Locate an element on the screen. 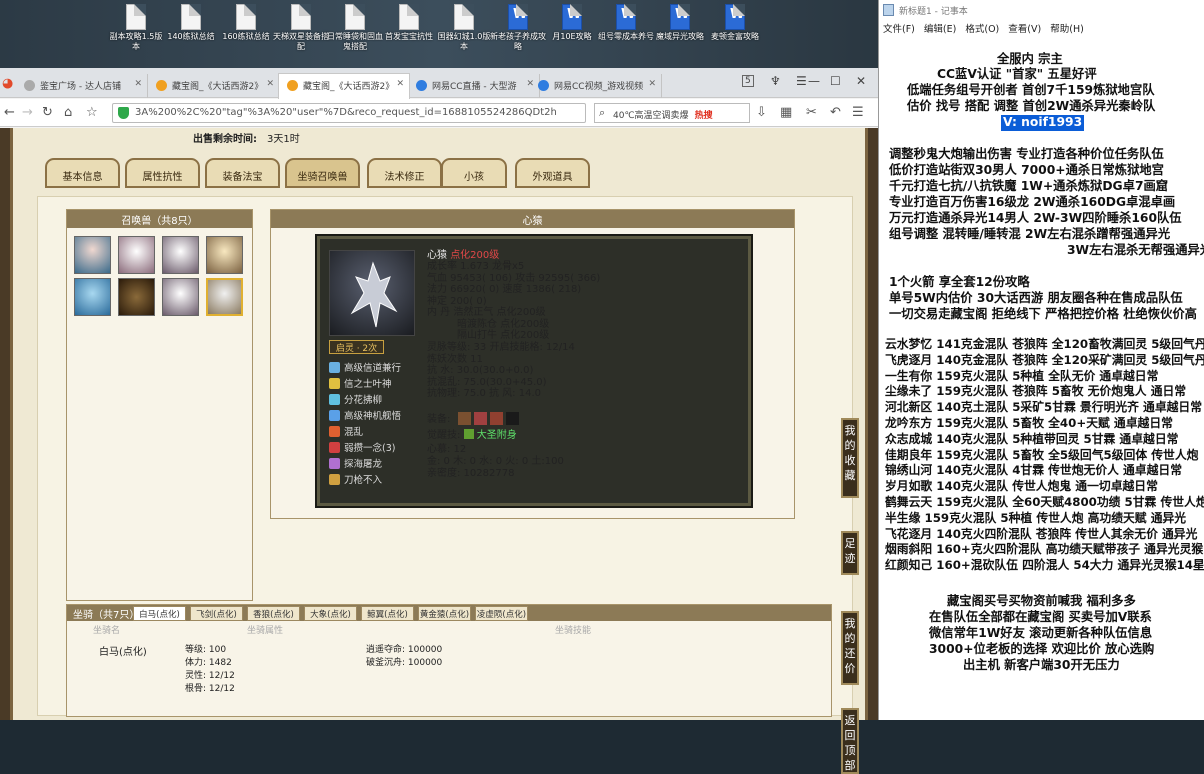 Image resolution: width=1204 pixels, height=774 pixels. game-tab: 坐骑召唤兽 is located at coordinates (322, 173).